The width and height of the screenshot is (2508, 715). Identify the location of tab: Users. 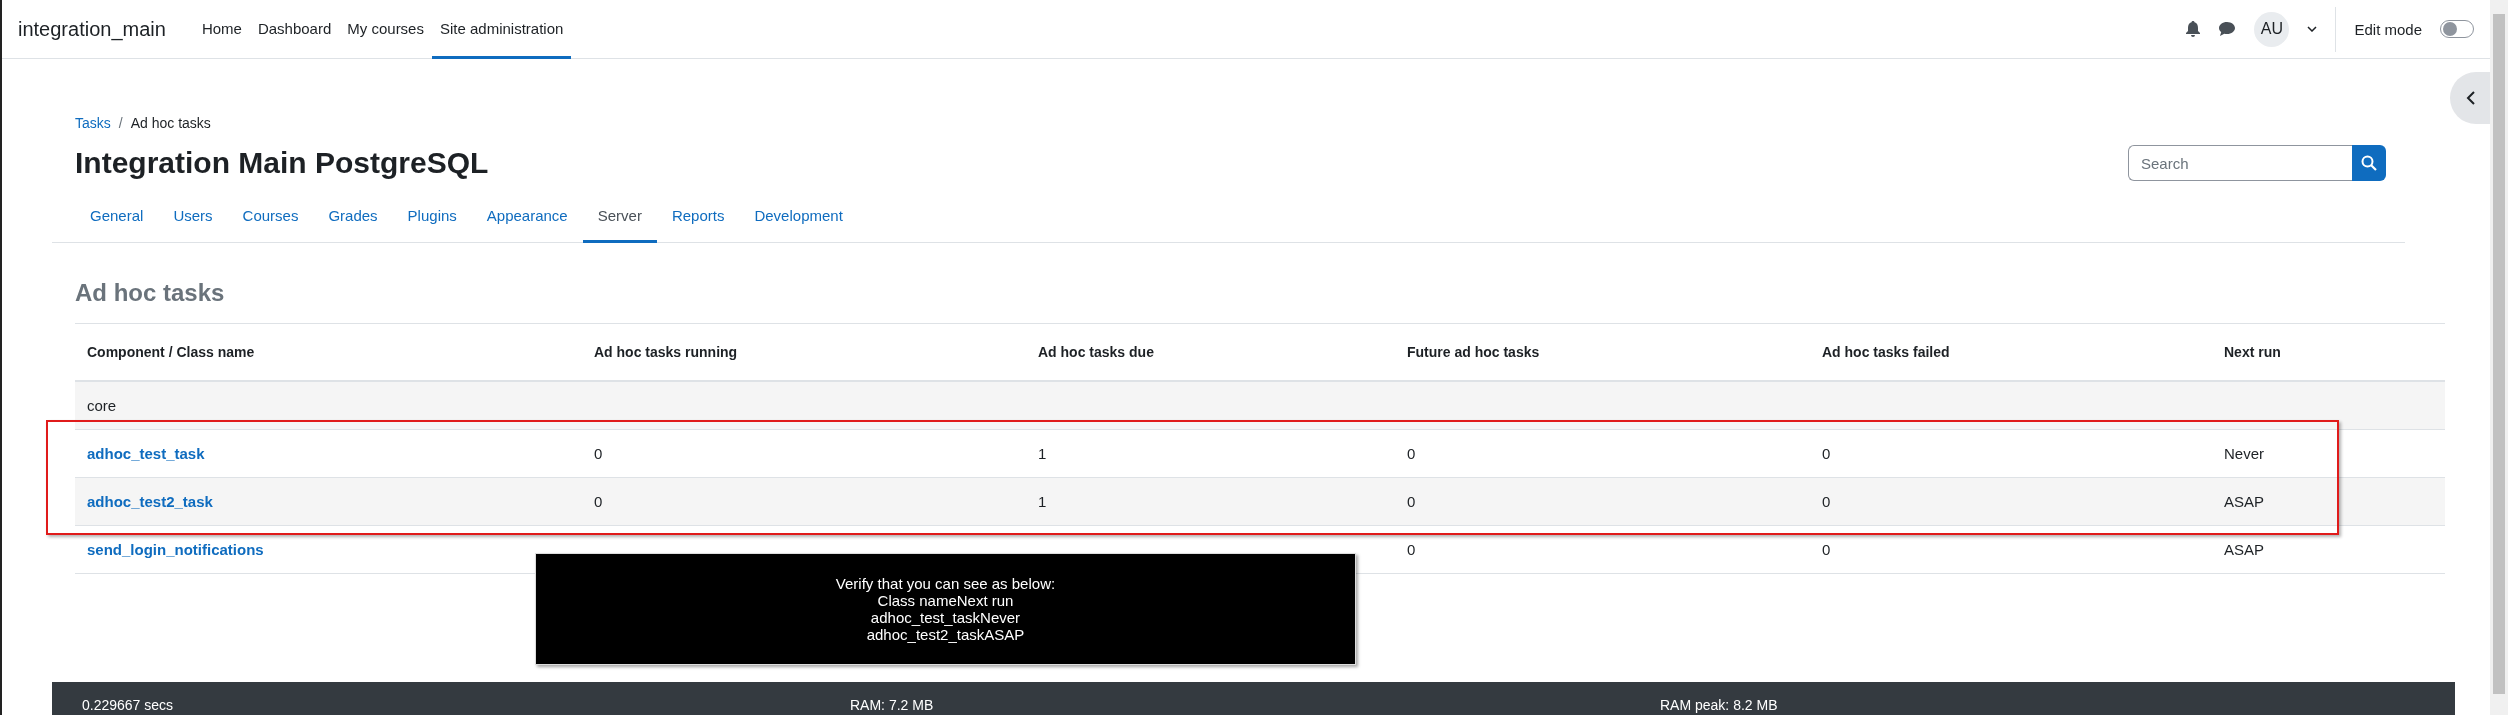
(193, 218).